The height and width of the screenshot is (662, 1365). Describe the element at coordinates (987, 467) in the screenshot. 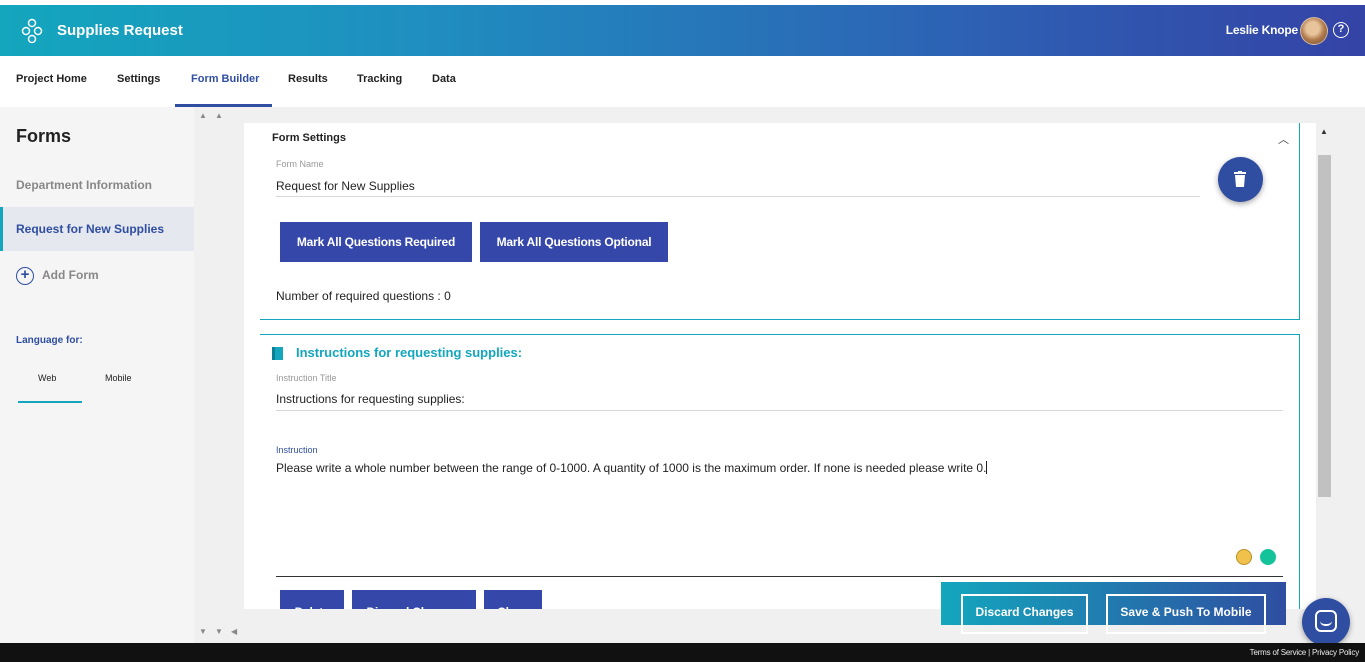

I see `text-caret` at that location.